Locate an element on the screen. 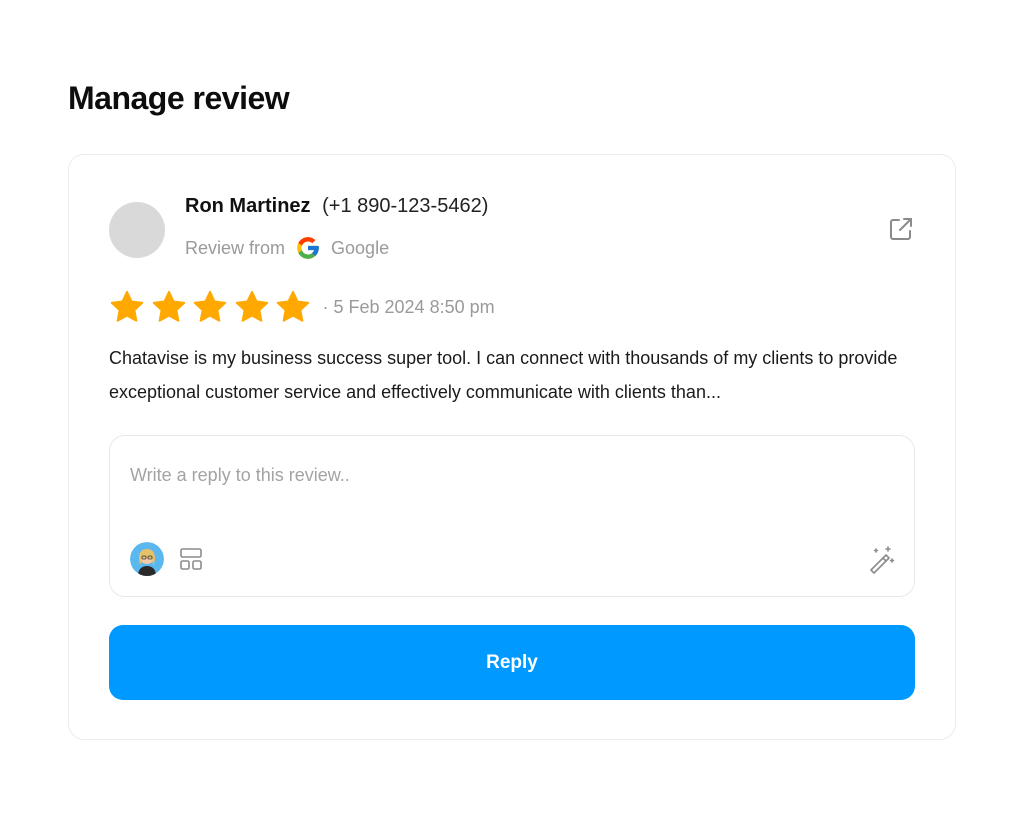 This screenshot has width=1024, height=819. page-title: Manage review is located at coordinates (179, 98).